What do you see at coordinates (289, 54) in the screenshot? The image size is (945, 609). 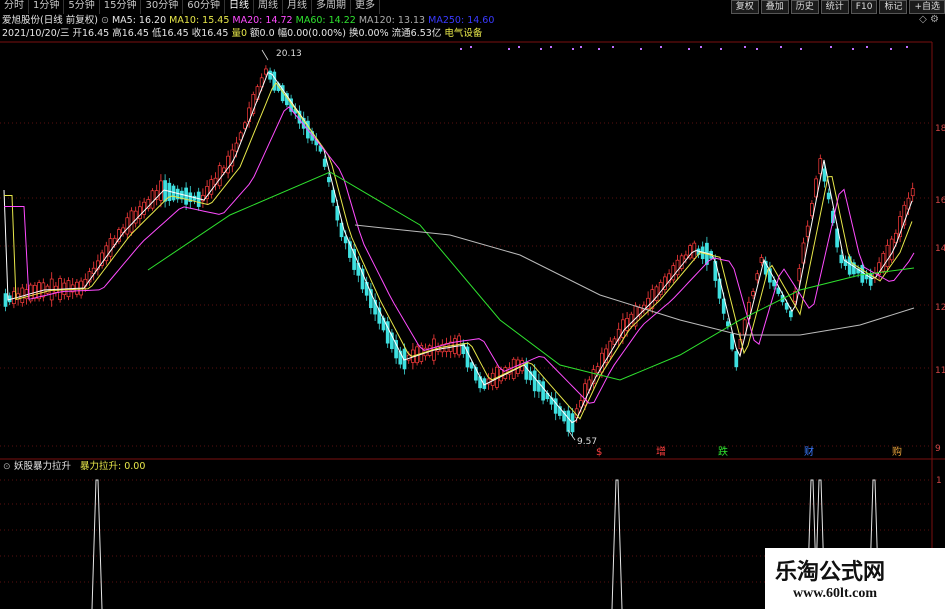 I see `high-price-label: 20.13` at bounding box center [289, 54].